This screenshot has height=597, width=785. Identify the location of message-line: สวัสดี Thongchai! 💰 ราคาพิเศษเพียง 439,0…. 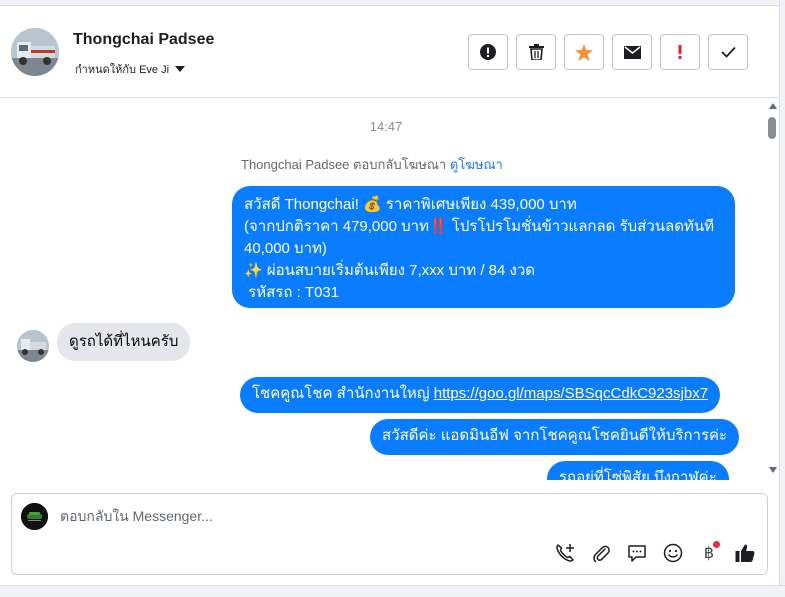
(410, 204).